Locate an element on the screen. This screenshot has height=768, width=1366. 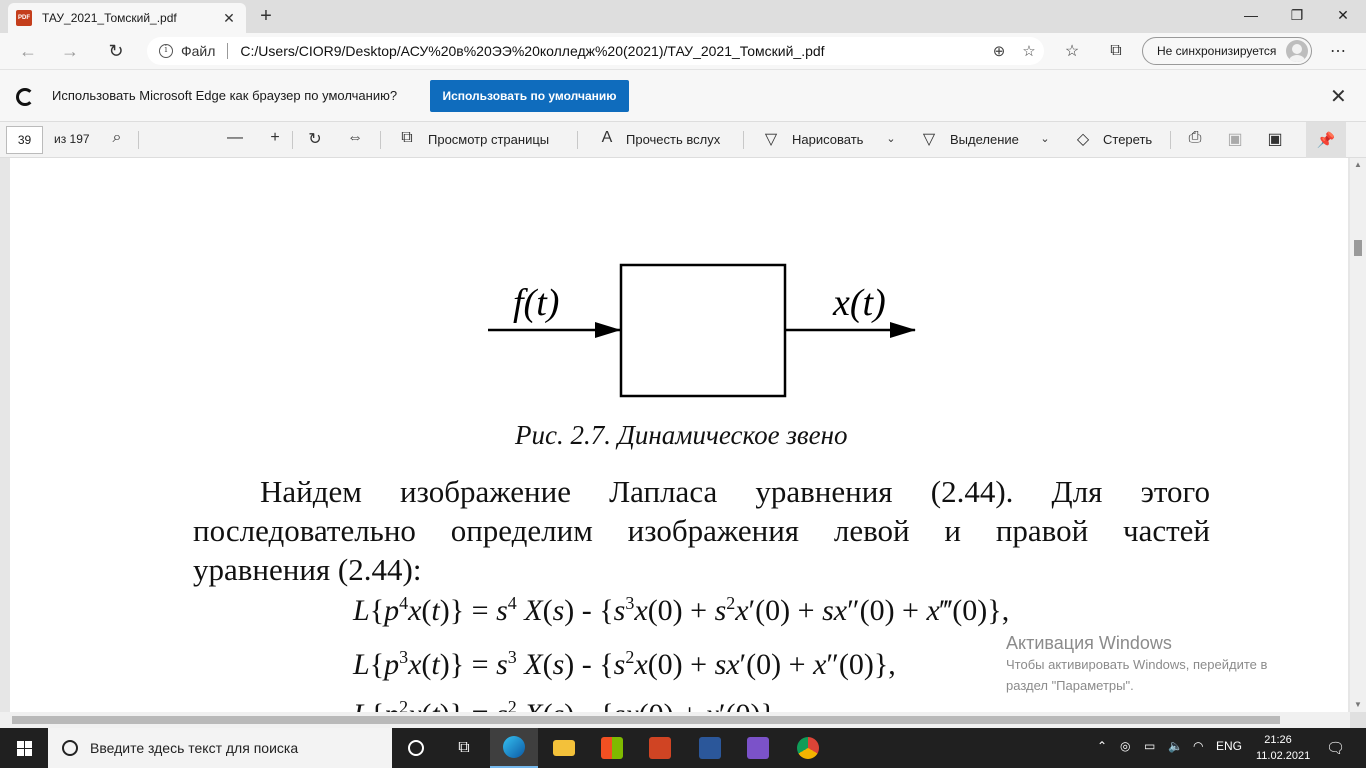
powerpoint-icon is located at coordinates (660, 748).